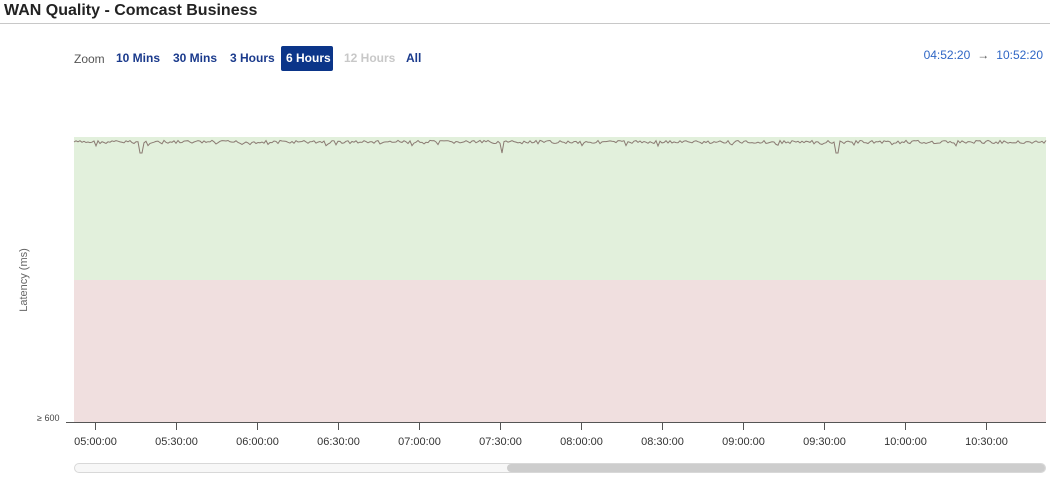 The image size is (1050, 485). Describe the element at coordinates (257, 442) in the screenshot. I see `x-tick-label: 06:00:00` at that location.